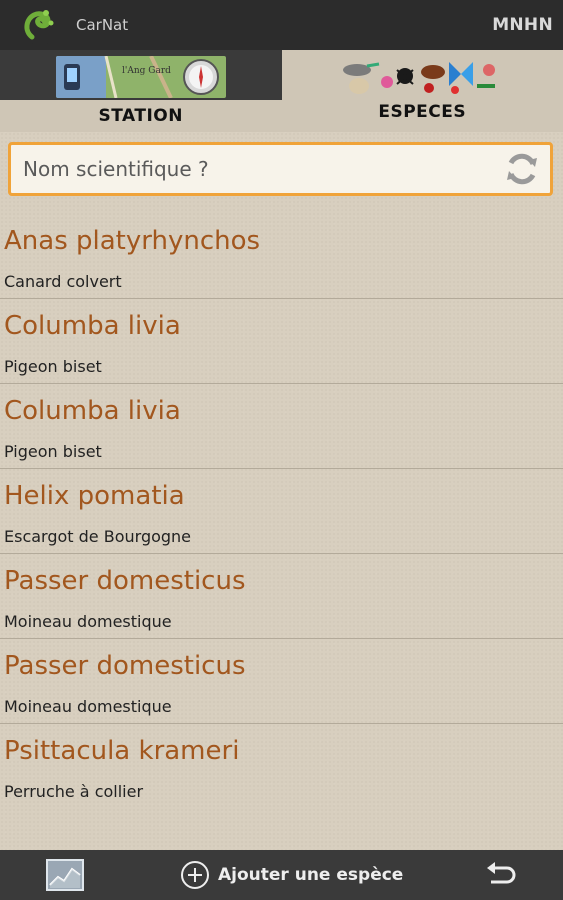 Image resolution: width=563 pixels, height=900 pixels. I want to click on tab-bar: l'Ang Gard STATION ESPECES, so click(281, 91).